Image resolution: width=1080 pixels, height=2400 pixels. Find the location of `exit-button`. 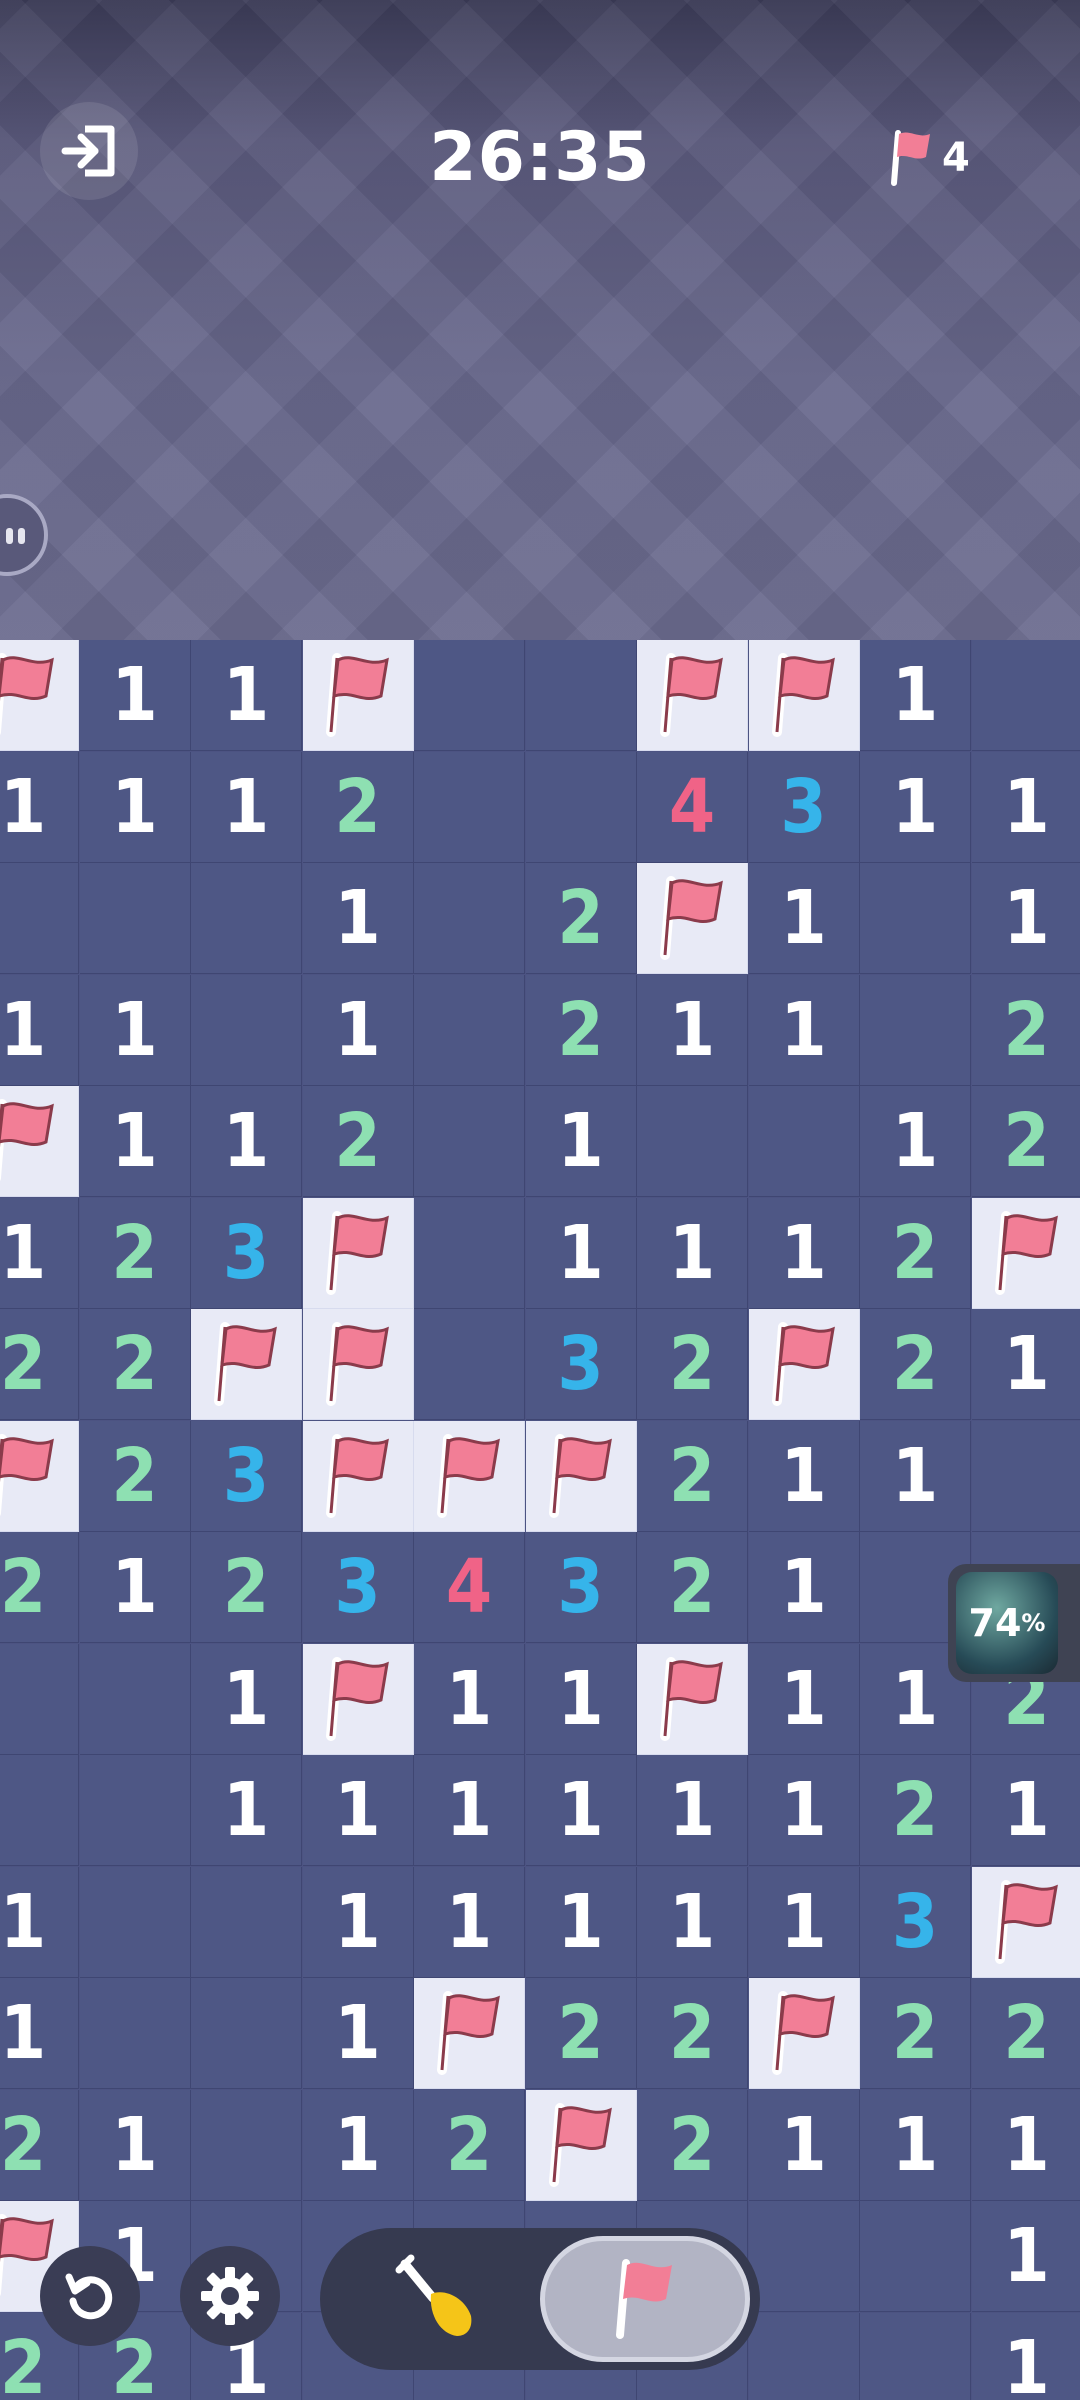

exit-button is located at coordinates (89, 151).